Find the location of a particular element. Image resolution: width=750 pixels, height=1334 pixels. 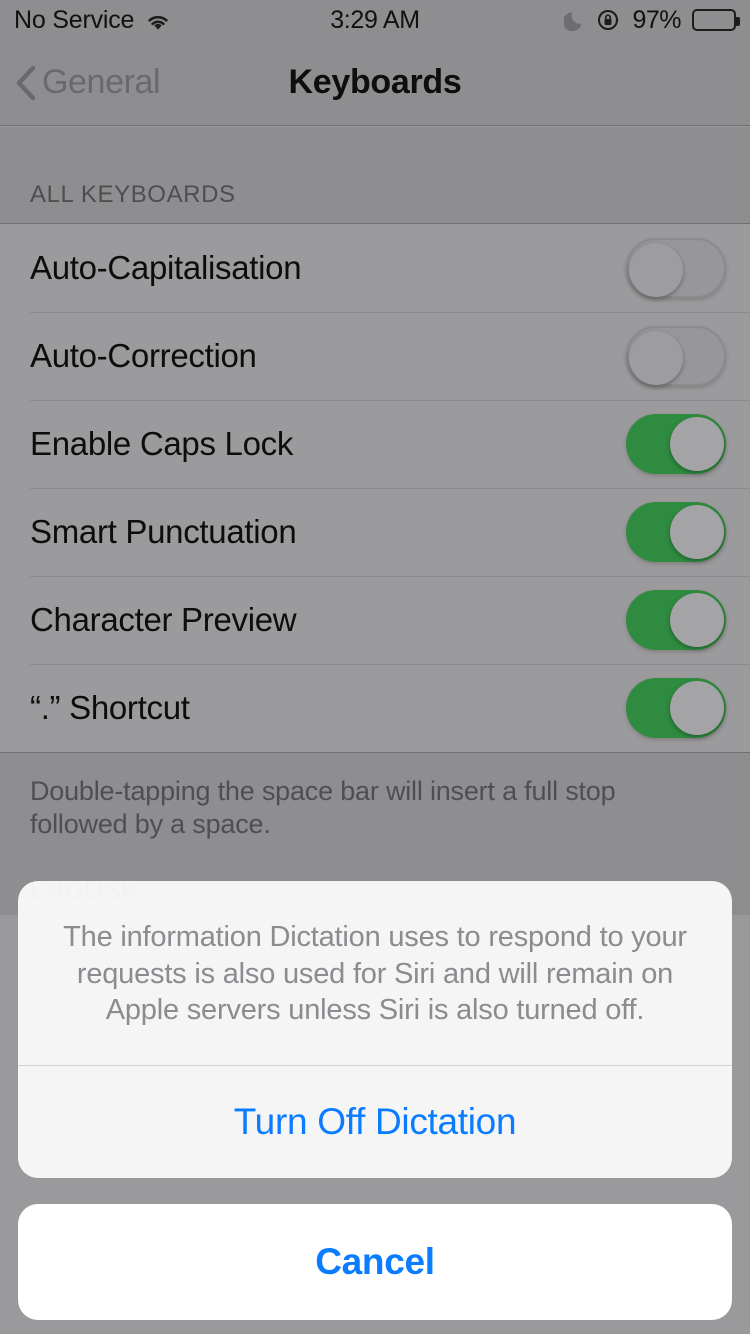

action-sheet-cancel-card: Cancel is located at coordinates (375, 1262).